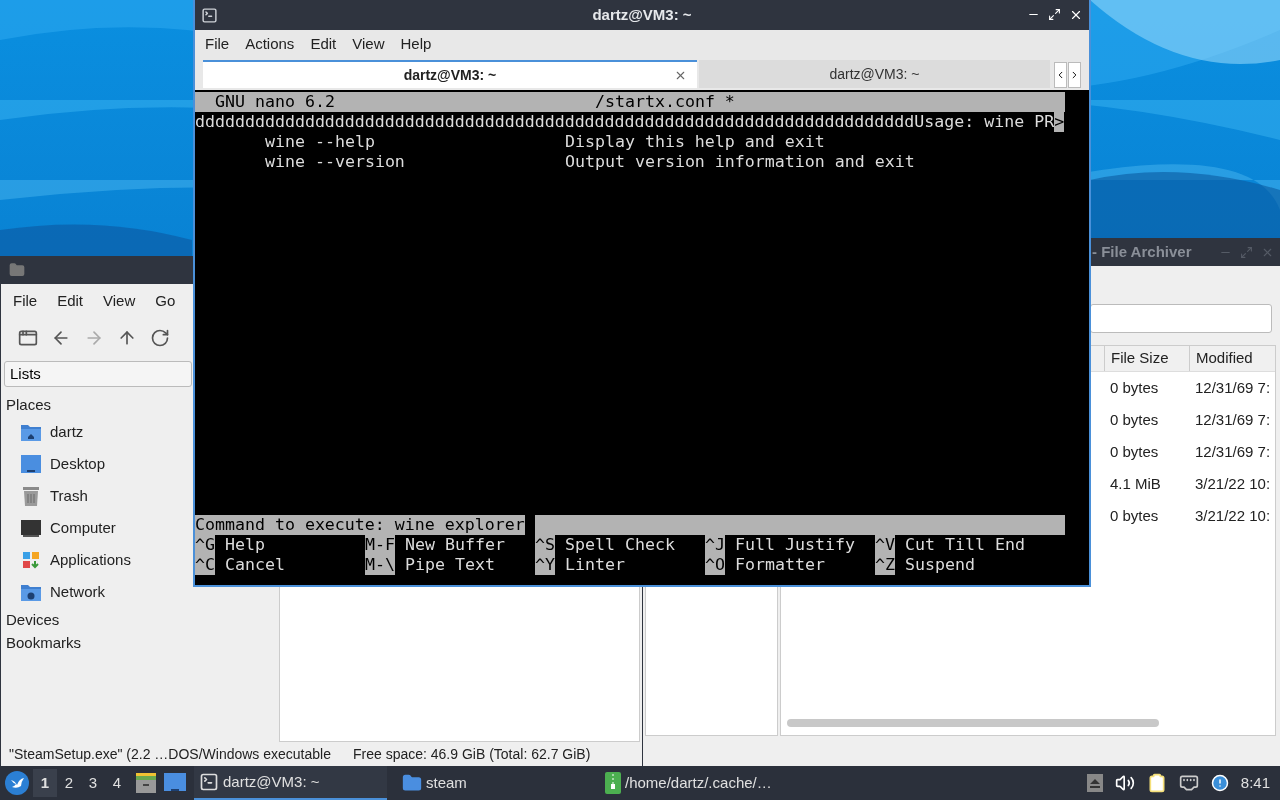 This screenshot has width=1280, height=800. Describe the element at coordinates (715, 545) in the screenshot. I see `shortcut-key: ^J` at that location.